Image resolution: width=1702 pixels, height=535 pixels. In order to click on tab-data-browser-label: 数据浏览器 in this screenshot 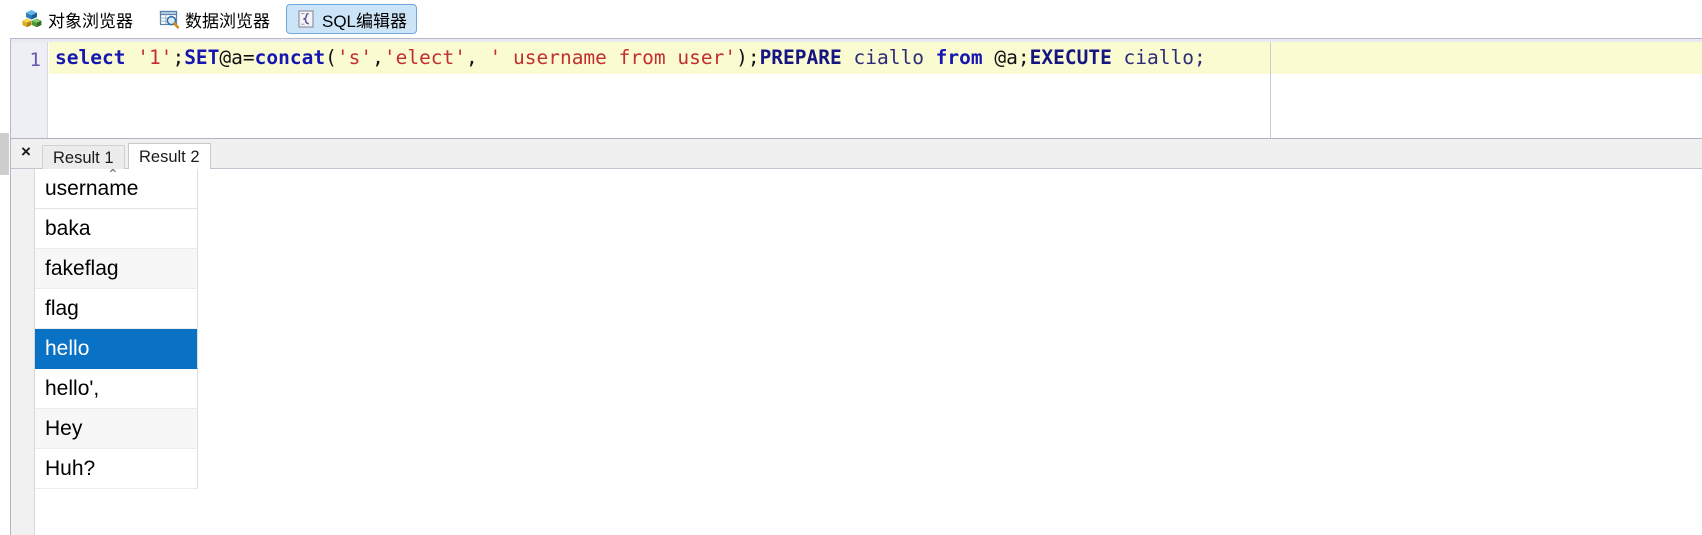, I will do `click(227, 21)`.